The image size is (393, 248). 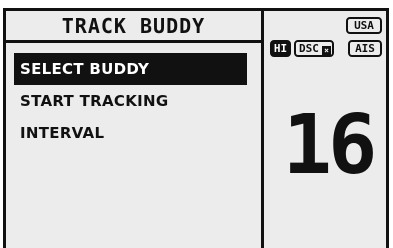 I want to click on power-badge: HI, so click(x=280, y=48).